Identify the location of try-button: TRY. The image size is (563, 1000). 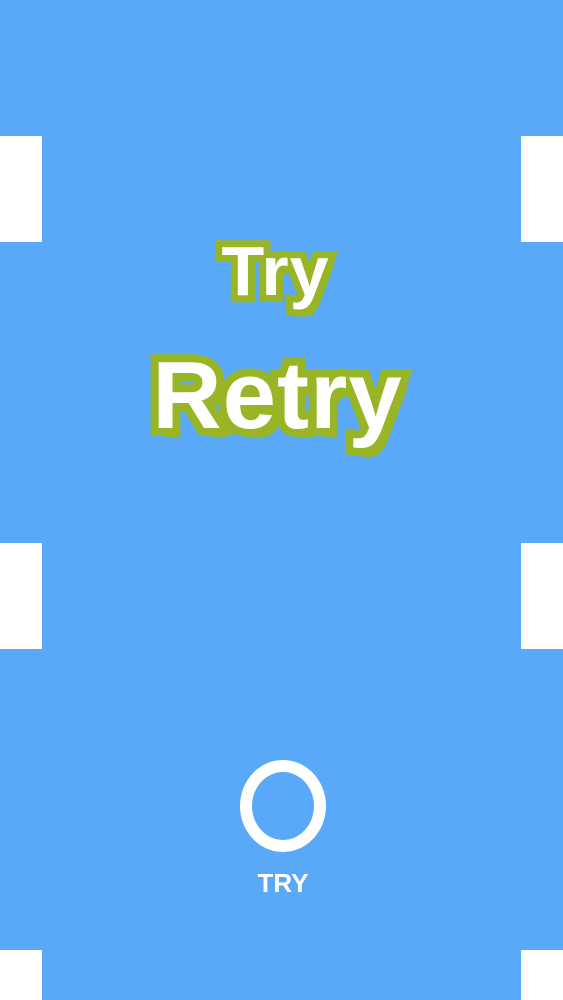
(282, 835).